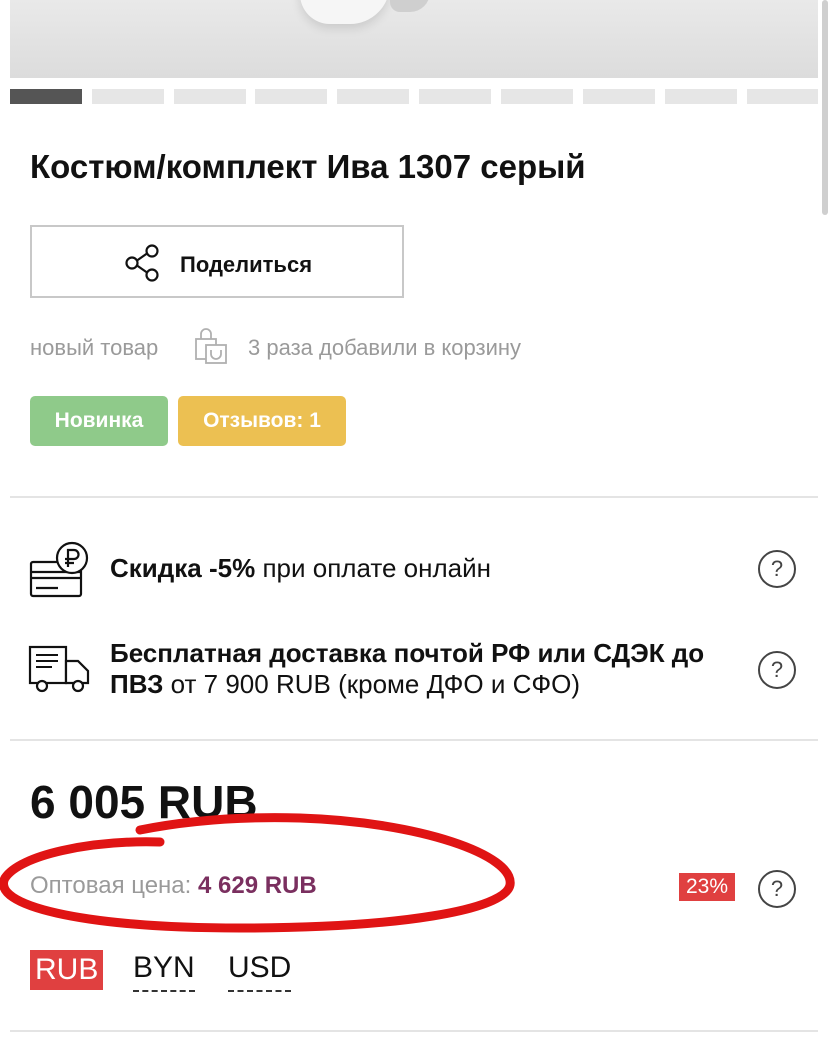 The image size is (828, 1044). What do you see at coordinates (385, 347) in the screenshot?
I see `cart-added-count: 3 раза добавили в корзину` at bounding box center [385, 347].